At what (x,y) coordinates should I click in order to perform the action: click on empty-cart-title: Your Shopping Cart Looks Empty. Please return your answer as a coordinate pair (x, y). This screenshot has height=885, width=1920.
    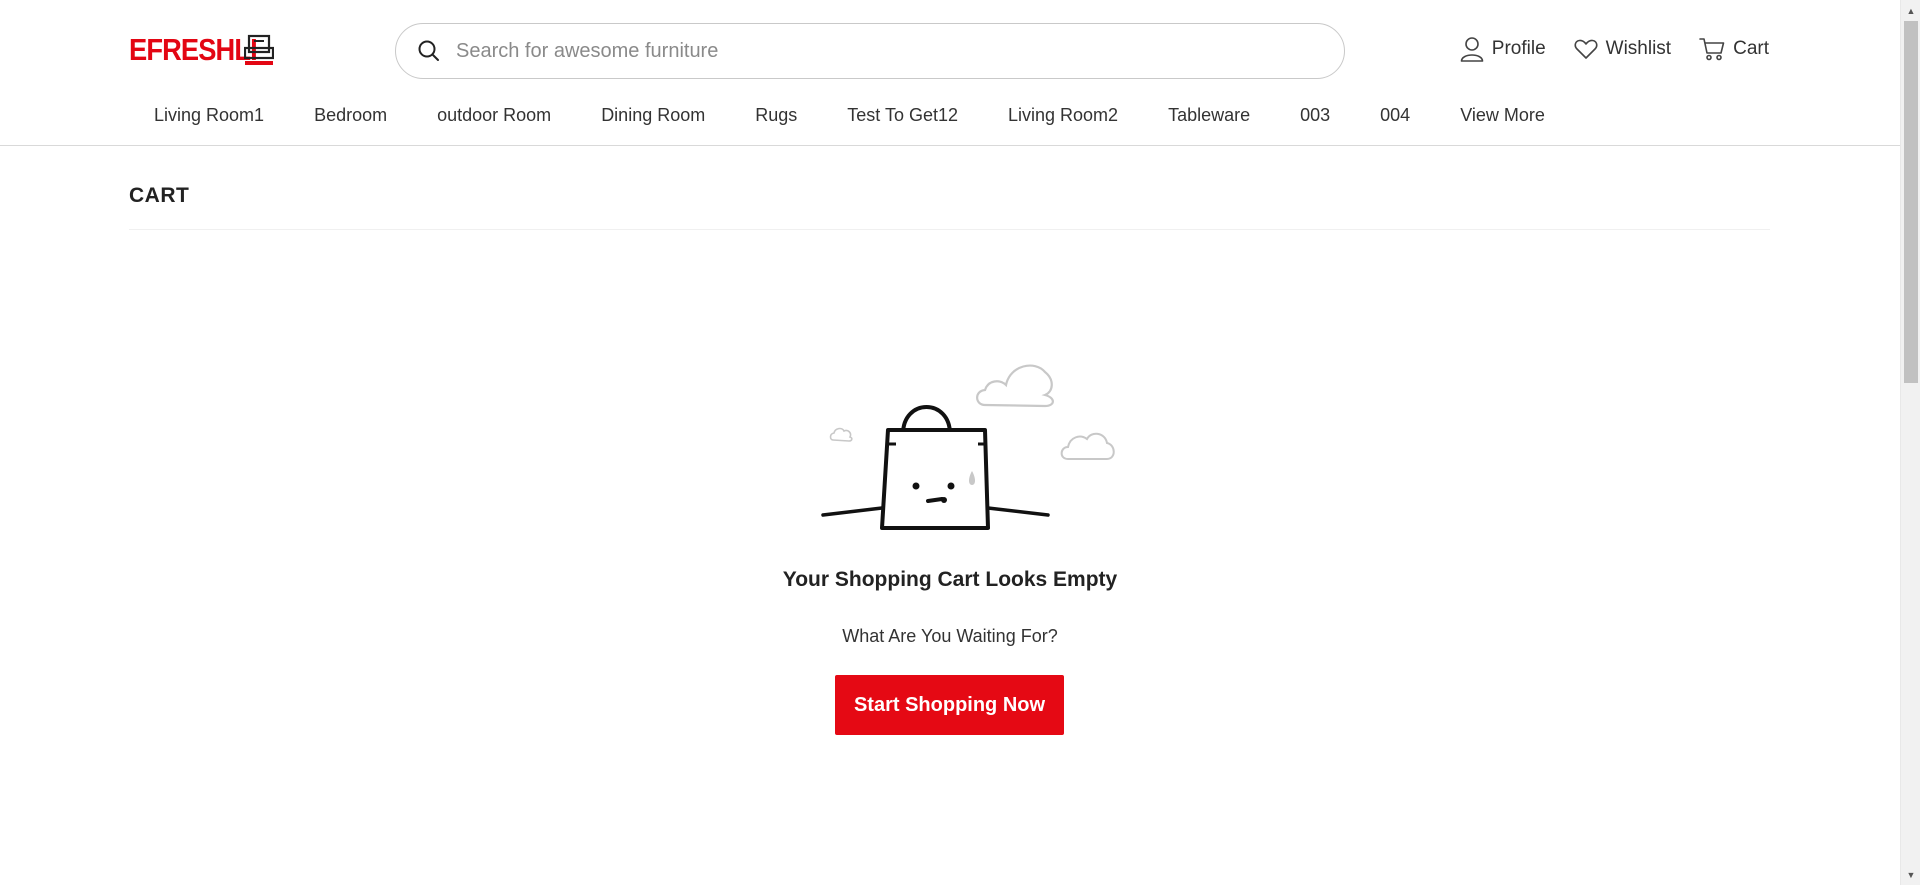
    Looking at the image, I should click on (950, 579).